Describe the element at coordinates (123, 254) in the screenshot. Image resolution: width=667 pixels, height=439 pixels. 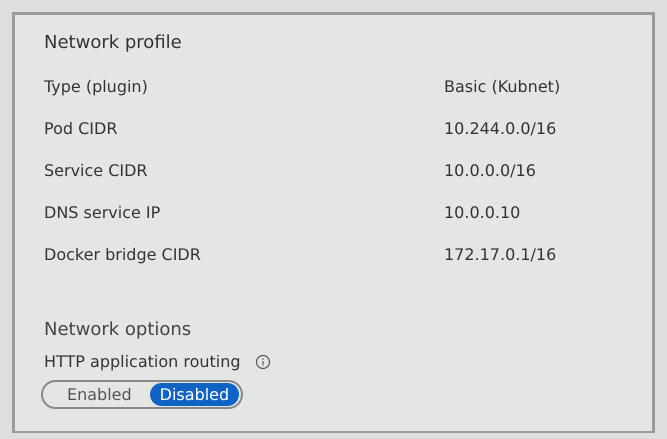
I see `property-label: Docker bridge CIDR` at that location.